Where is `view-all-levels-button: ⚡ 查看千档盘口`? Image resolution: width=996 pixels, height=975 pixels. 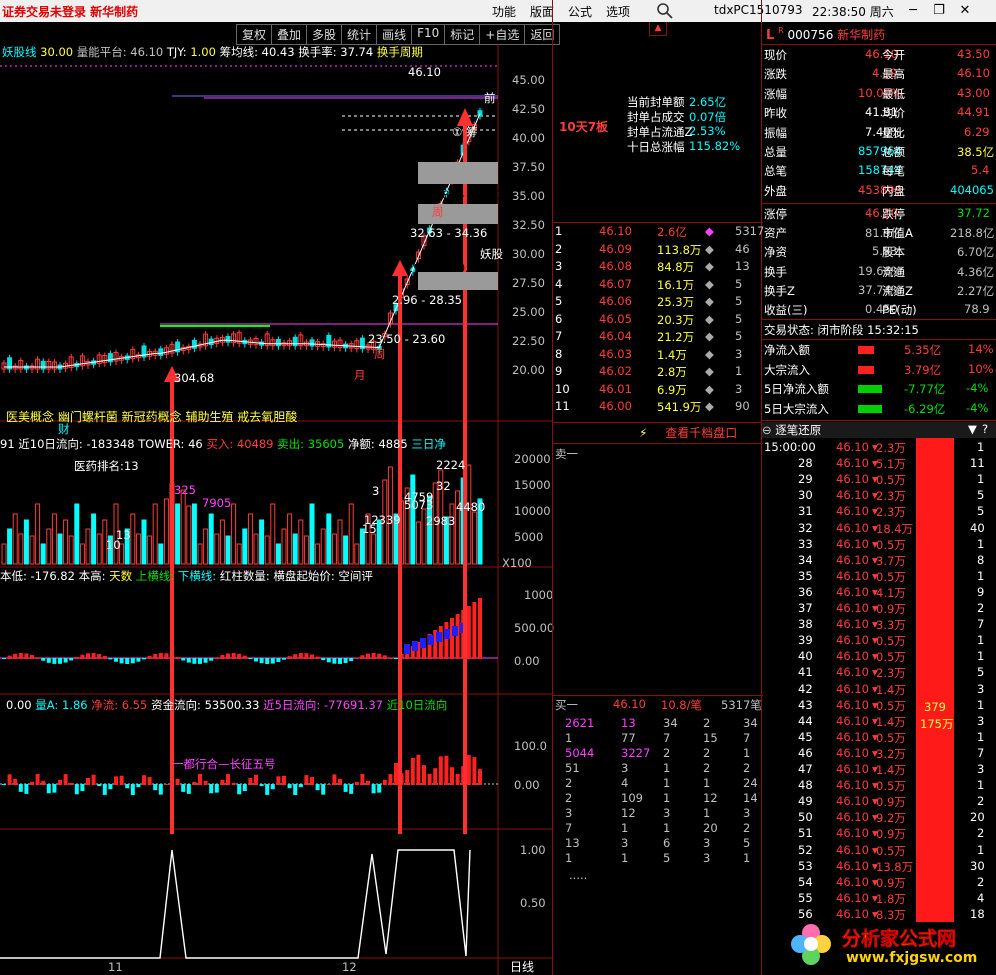 view-all-levels-button: ⚡ 查看千档盘口 is located at coordinates (688, 432).